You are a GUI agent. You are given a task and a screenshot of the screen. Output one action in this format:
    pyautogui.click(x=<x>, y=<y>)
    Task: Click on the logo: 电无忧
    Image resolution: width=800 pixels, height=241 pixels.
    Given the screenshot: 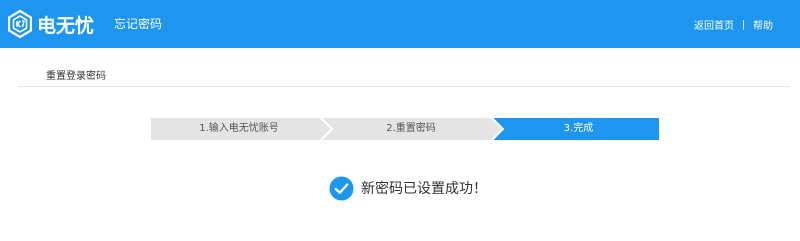 What is the action you would take?
    pyautogui.click(x=51, y=24)
    